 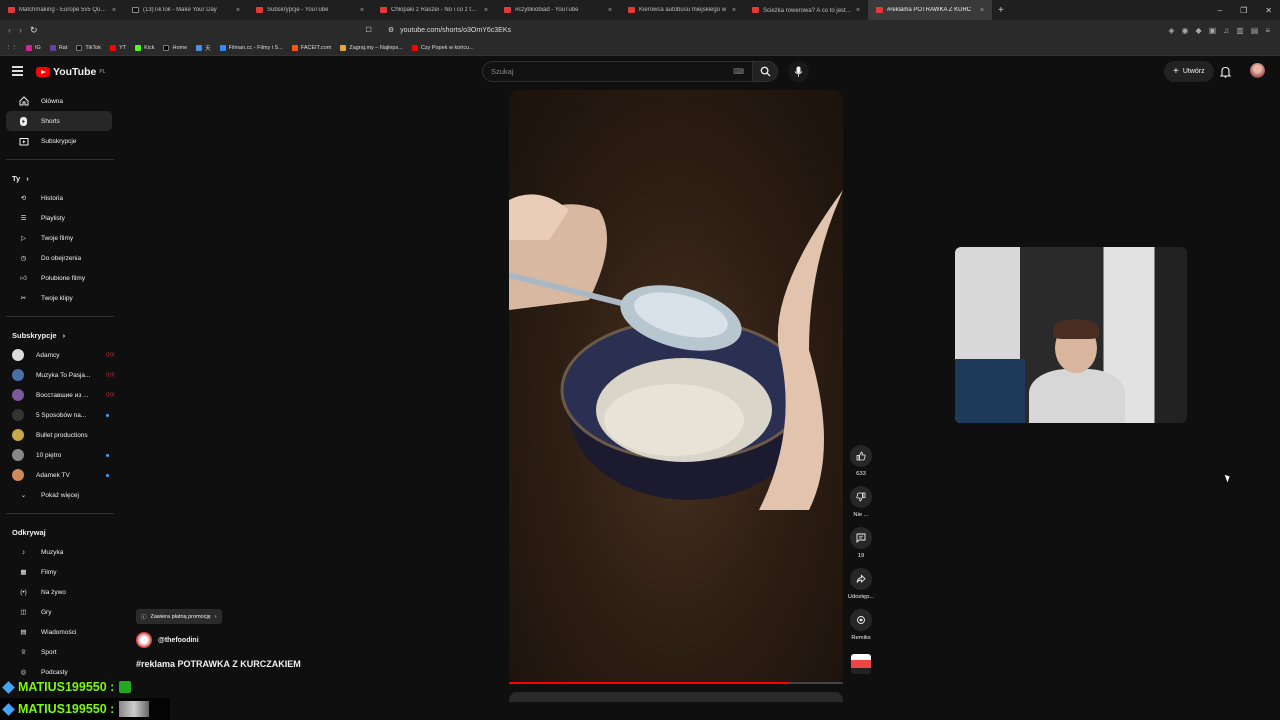 I want to click on bookmark-item: 天, so click(x=203, y=48).